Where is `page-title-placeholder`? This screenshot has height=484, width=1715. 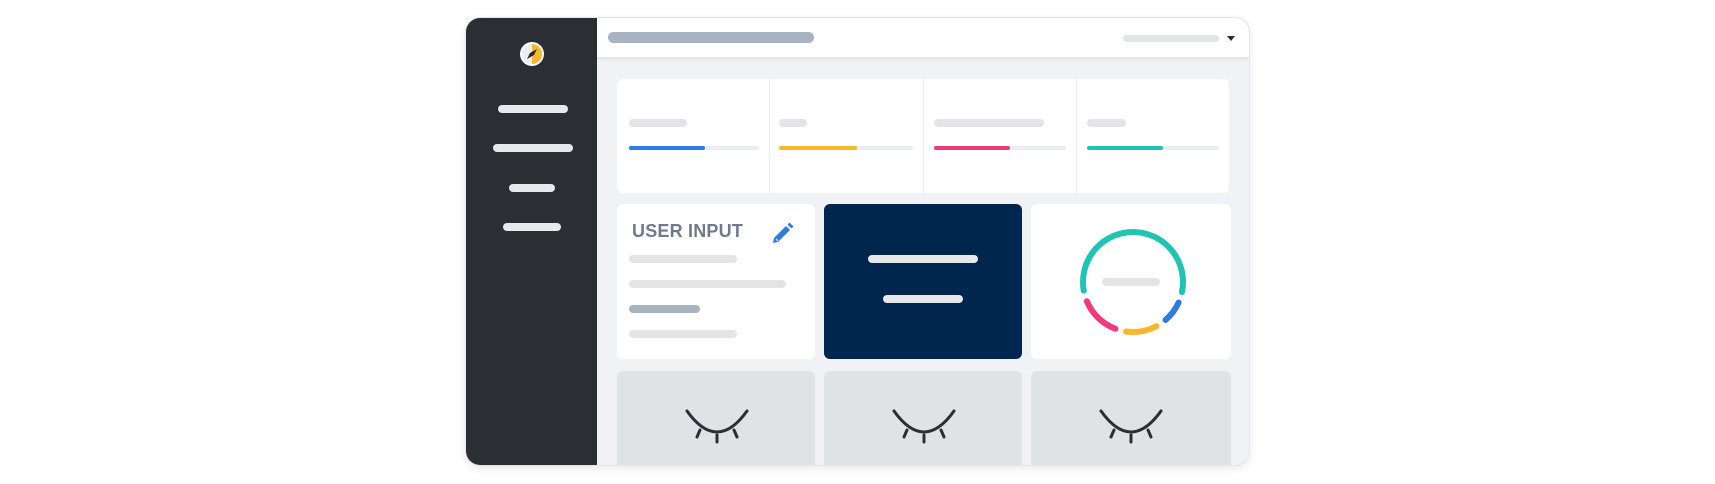 page-title-placeholder is located at coordinates (711, 37).